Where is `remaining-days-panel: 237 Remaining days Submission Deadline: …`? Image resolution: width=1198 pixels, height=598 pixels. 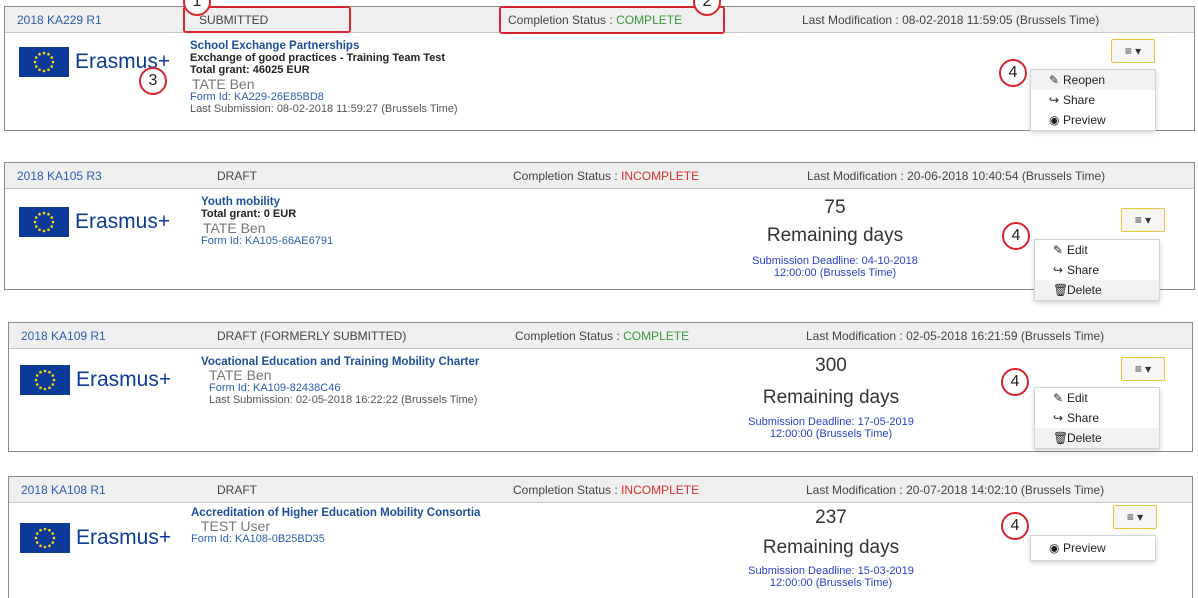 remaining-days-panel: 237 Remaining days Submission Deadline: … is located at coordinates (831, 548).